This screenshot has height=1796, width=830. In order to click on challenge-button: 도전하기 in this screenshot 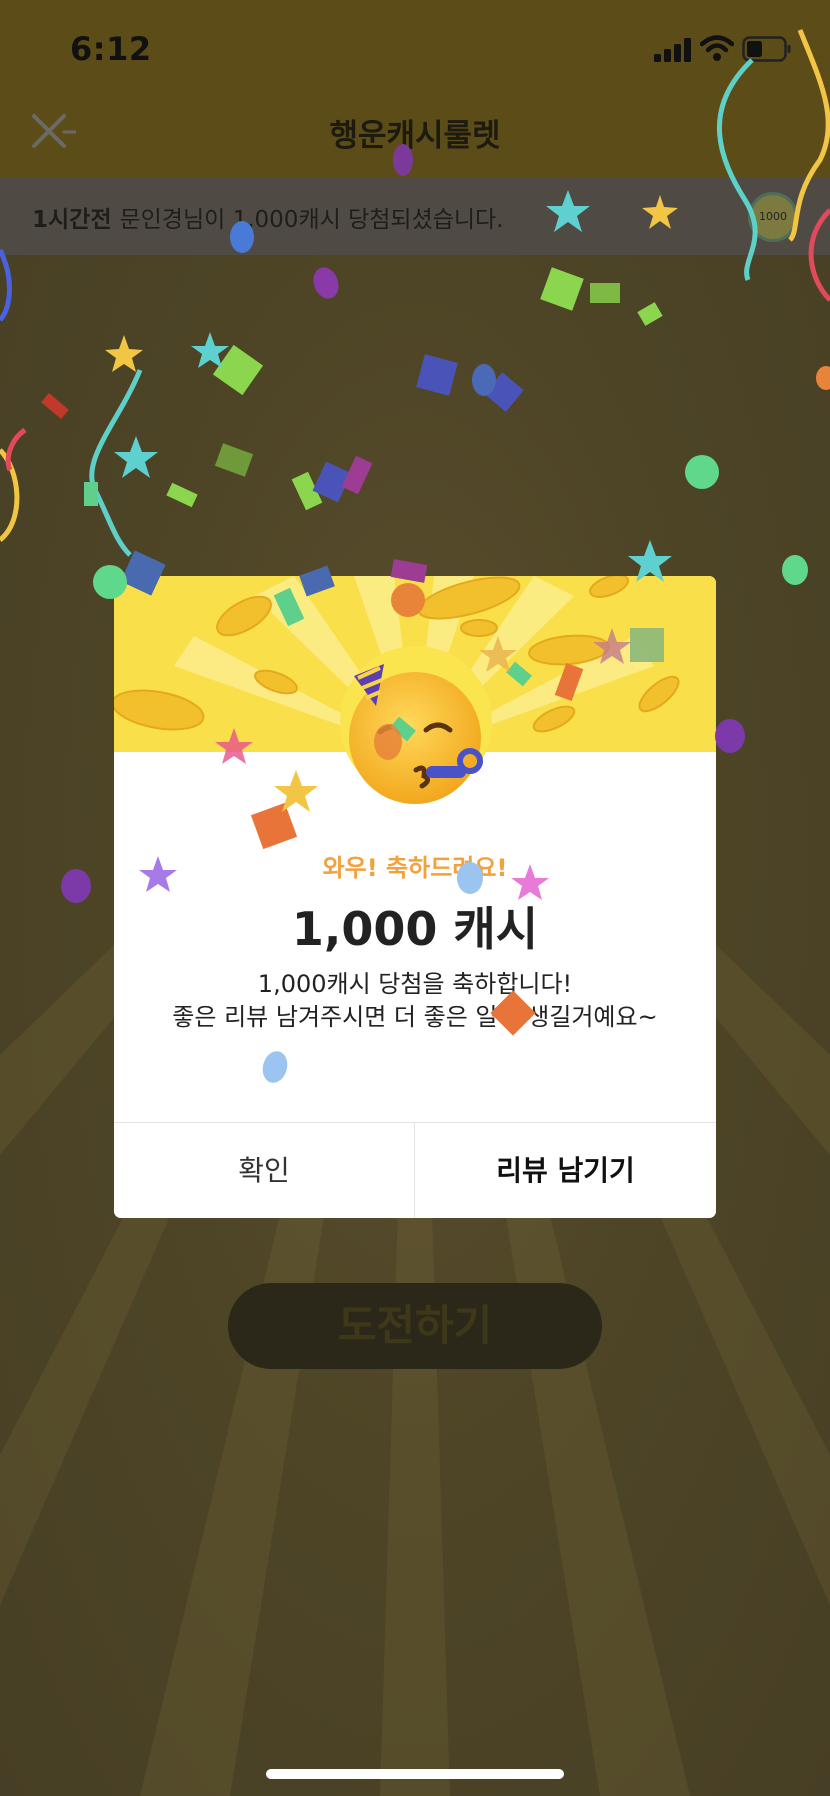, I will do `click(415, 1326)`.